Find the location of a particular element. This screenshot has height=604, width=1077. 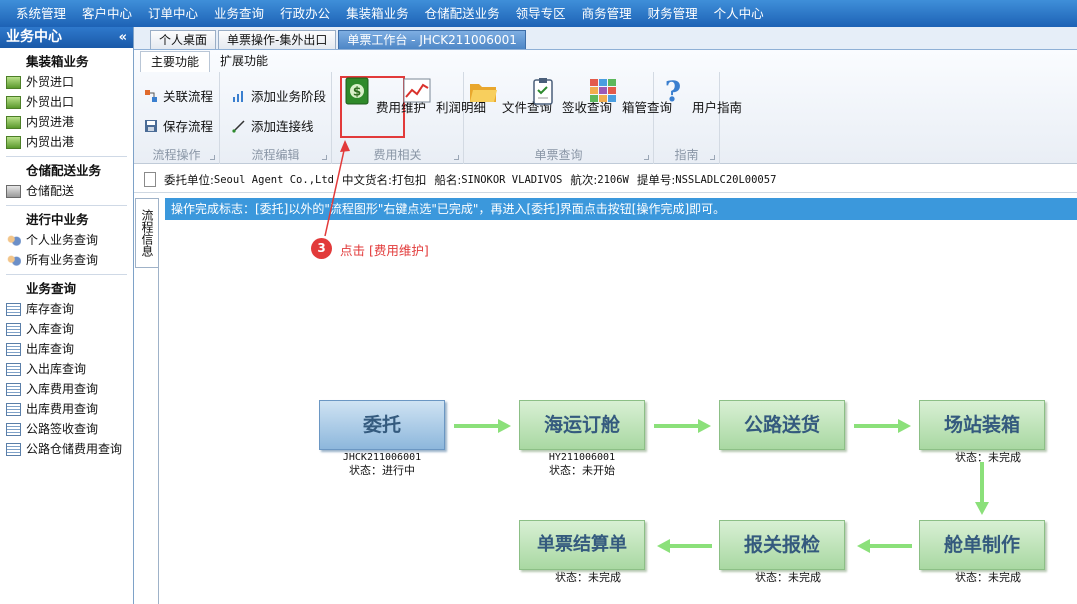

sidebar-item-inbound-fee-query: 入库费用查询 is located at coordinates (66, 389).